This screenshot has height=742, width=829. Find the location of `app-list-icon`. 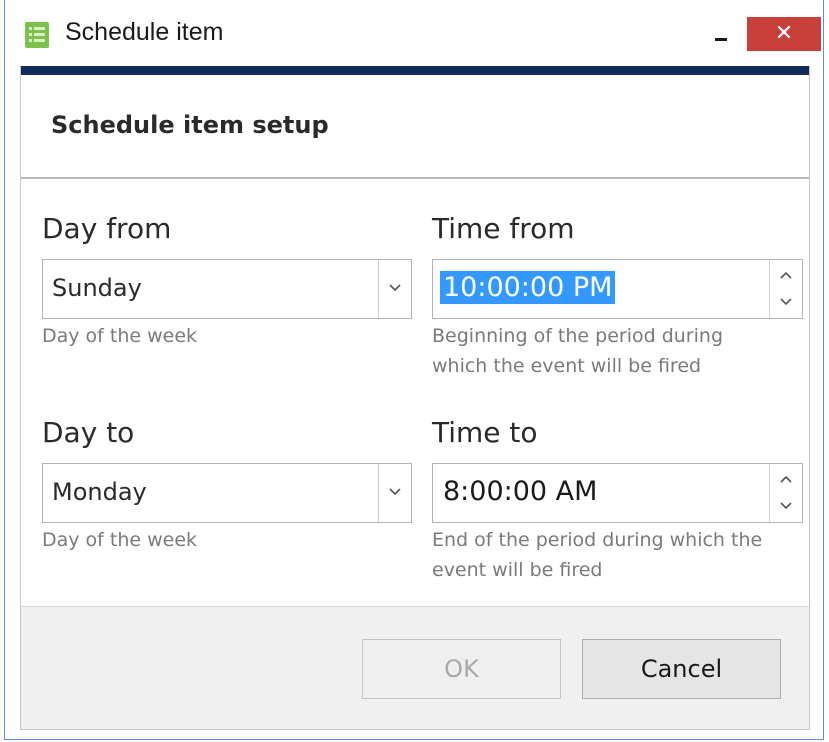

app-list-icon is located at coordinates (37, 35).